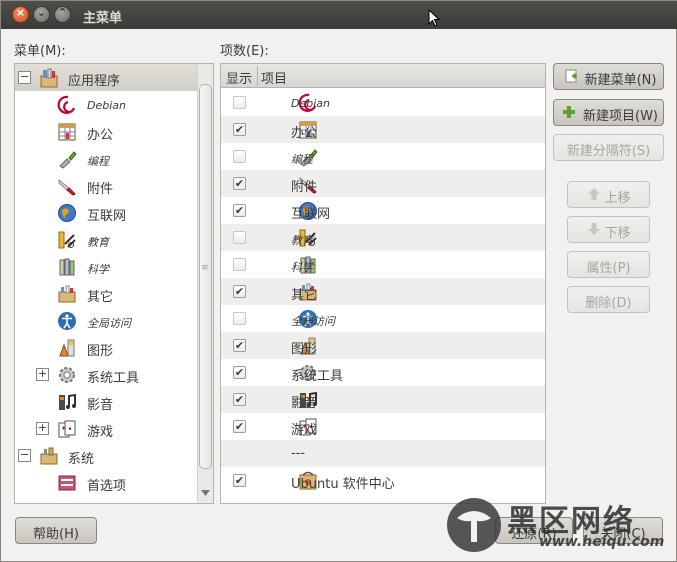 Image resolution: width=677 pixels, height=562 pixels. I want to click on tree-item: 办公, so click(106, 131).